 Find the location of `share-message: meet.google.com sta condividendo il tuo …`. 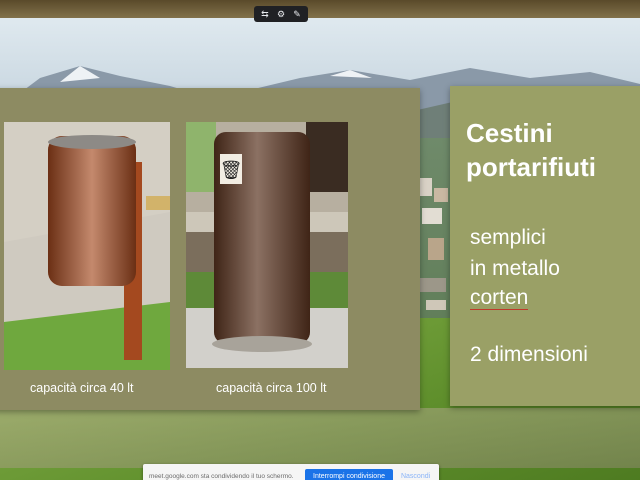

share-message: meet.google.com sta condividendo il tuo … is located at coordinates (221, 476).